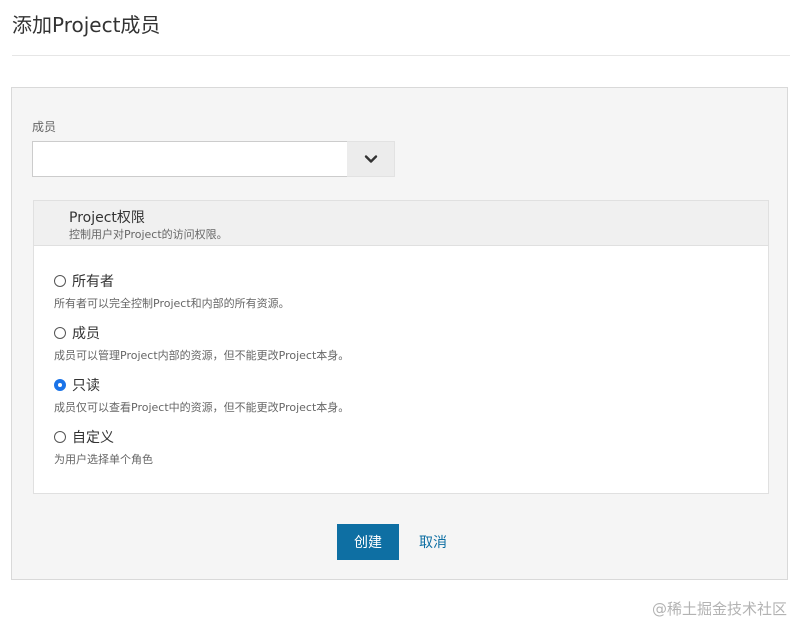 This screenshot has width=805, height=637. What do you see at coordinates (86, 25) in the screenshot?
I see `page-title: 添加Project成员` at bounding box center [86, 25].